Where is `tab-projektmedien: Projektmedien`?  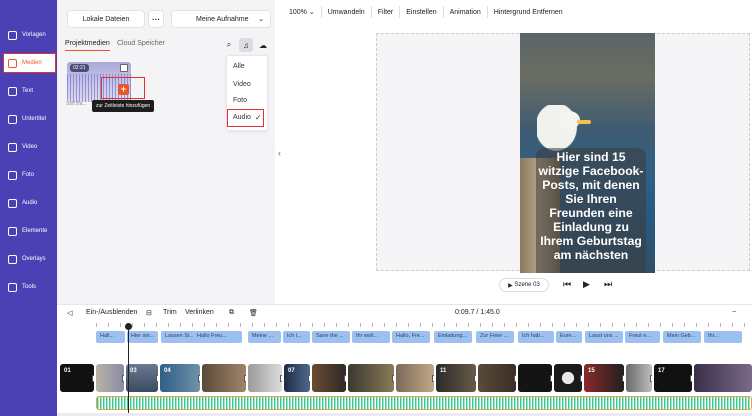 tab-projektmedien: Projektmedien is located at coordinates (87, 45).